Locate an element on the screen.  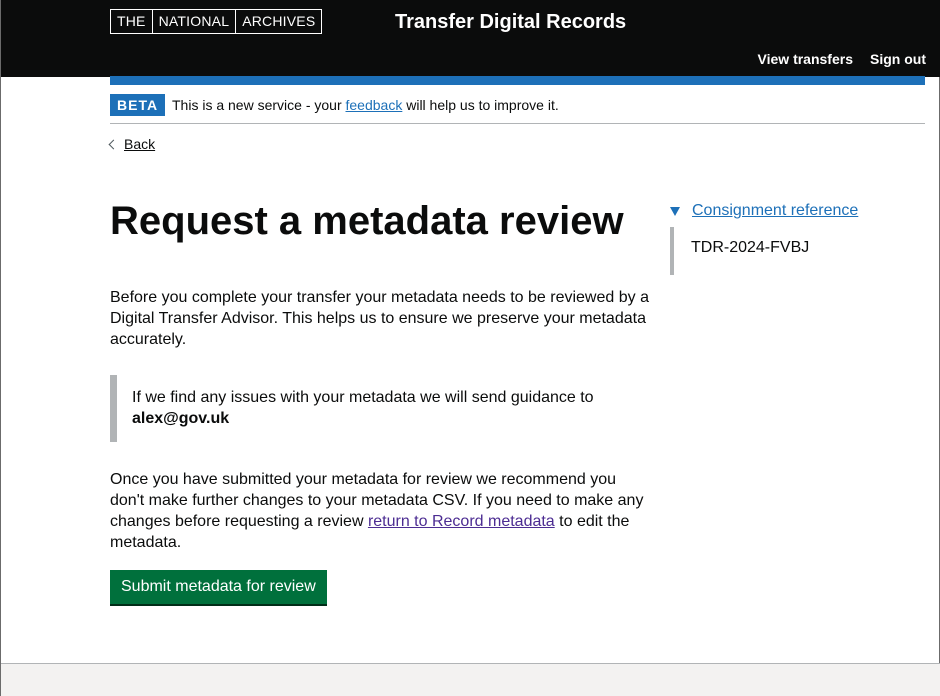
header-accent-bar is located at coordinates (517, 80).